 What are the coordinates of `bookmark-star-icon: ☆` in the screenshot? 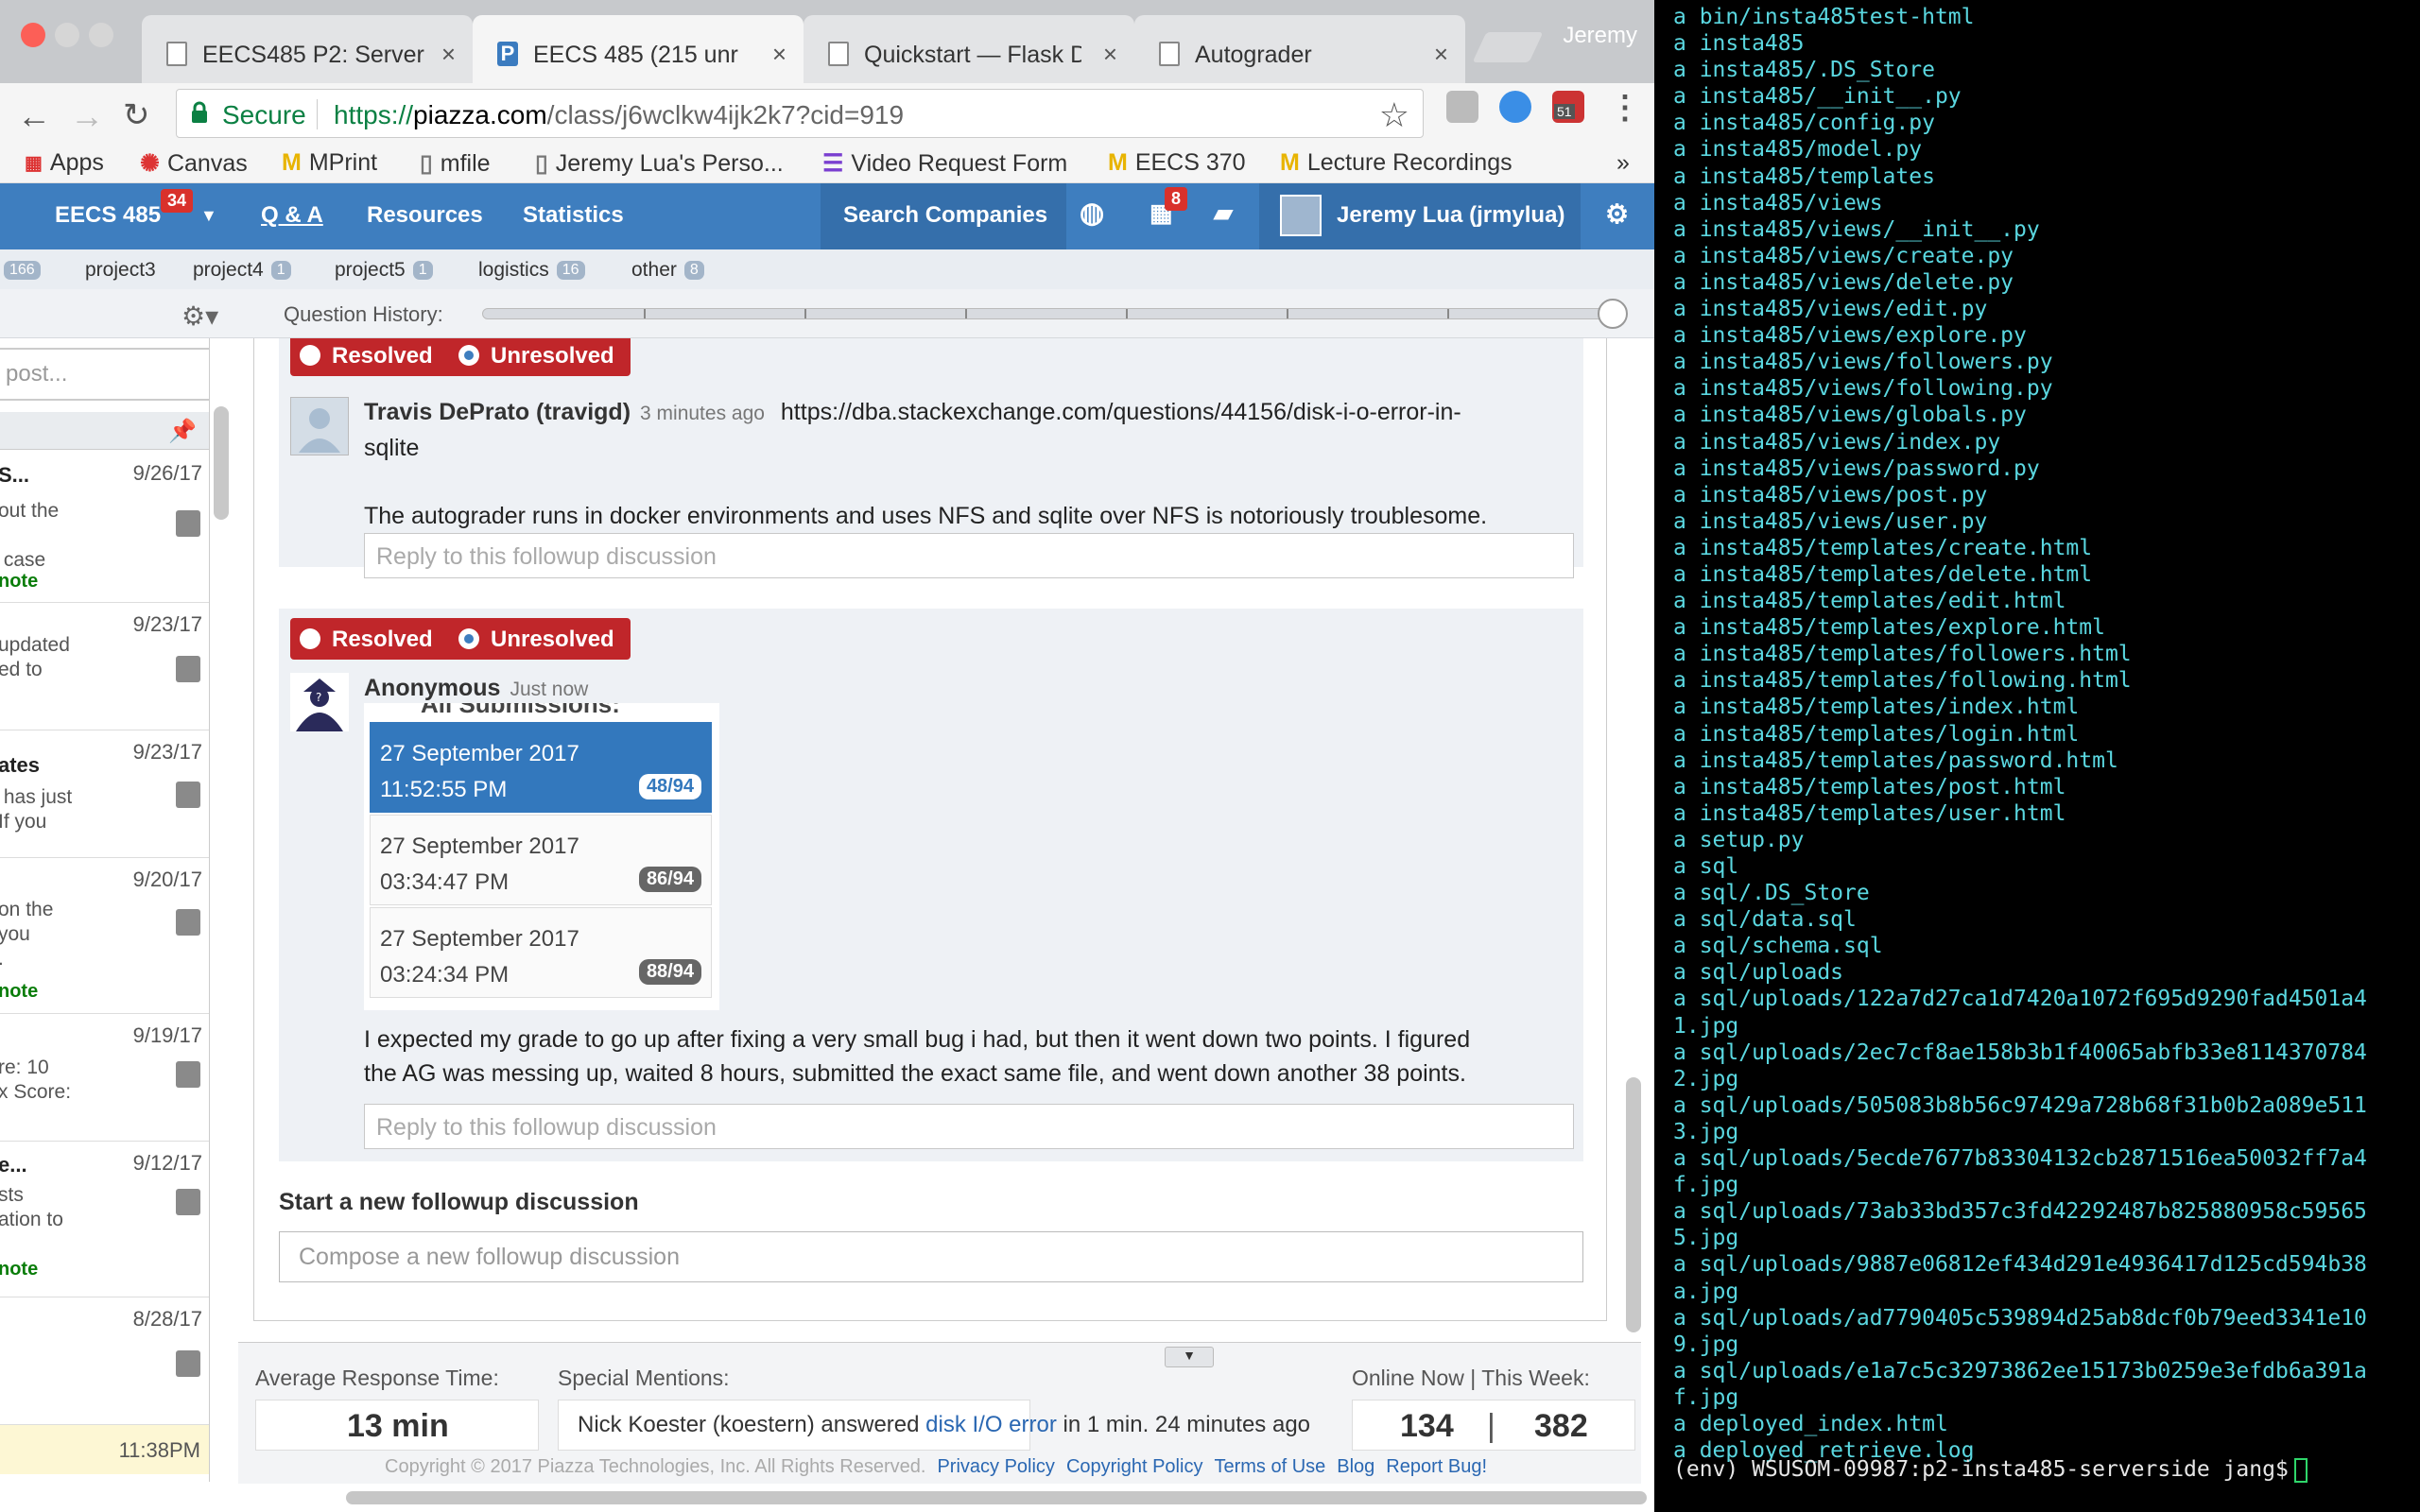 It's located at (1394, 115).